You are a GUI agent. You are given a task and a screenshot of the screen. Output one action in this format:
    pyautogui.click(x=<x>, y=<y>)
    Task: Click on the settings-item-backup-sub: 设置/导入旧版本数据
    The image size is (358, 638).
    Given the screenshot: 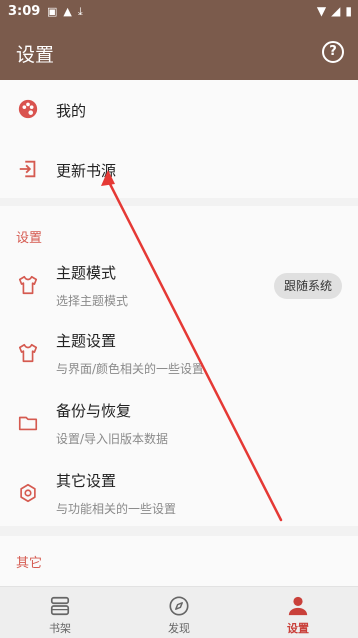 What is the action you would take?
    pyautogui.click(x=112, y=439)
    